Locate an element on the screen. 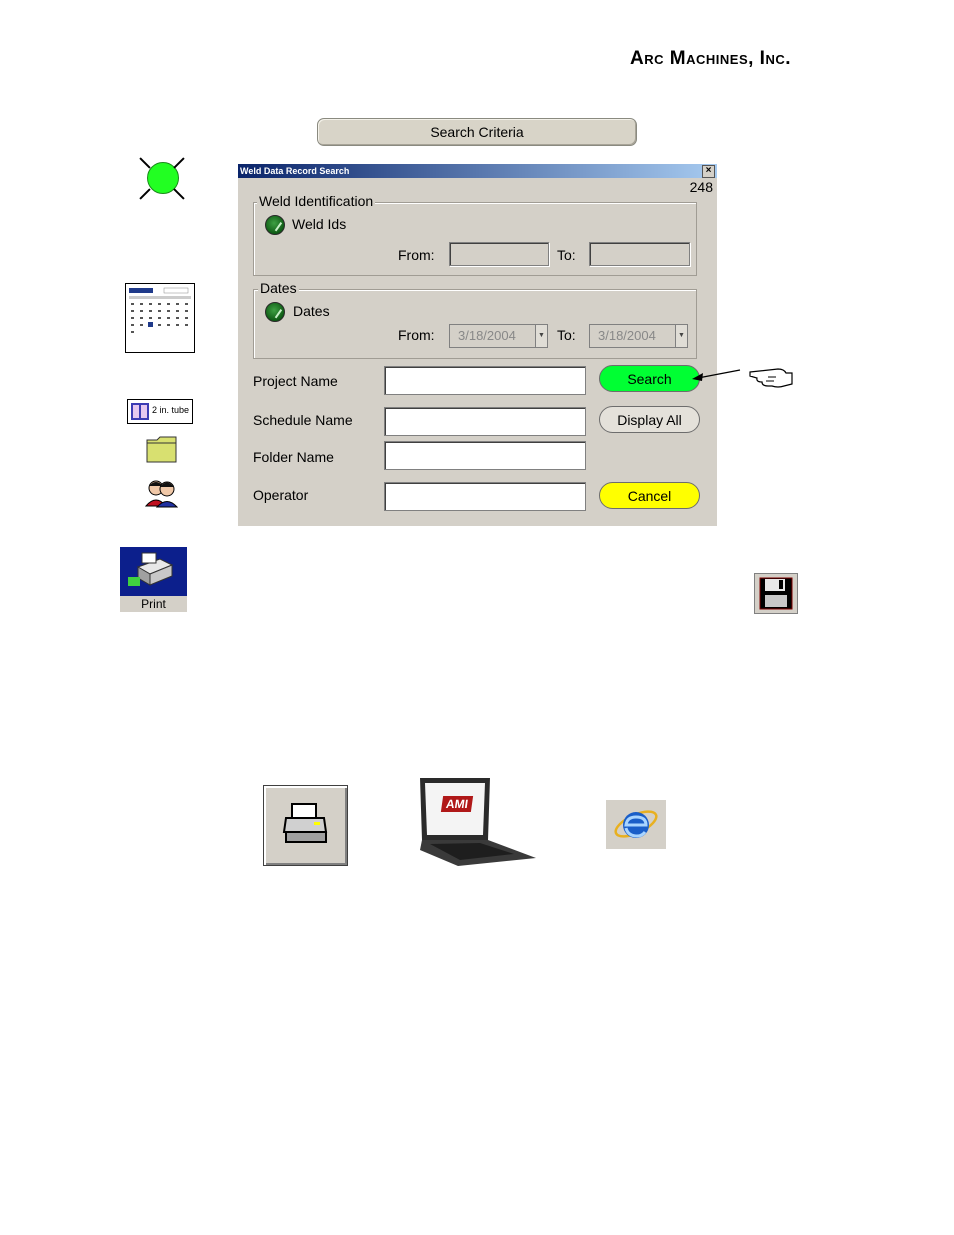 The width and height of the screenshot is (954, 1235). operator-label: Operator is located at coordinates (281, 495).